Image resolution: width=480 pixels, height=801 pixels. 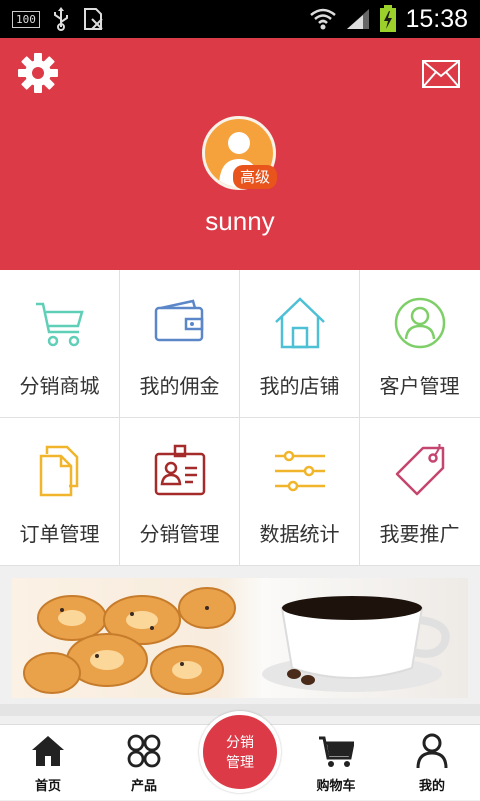 What do you see at coordinates (299, 386) in the screenshot?
I see `menu-label: 我的店铺` at bounding box center [299, 386].